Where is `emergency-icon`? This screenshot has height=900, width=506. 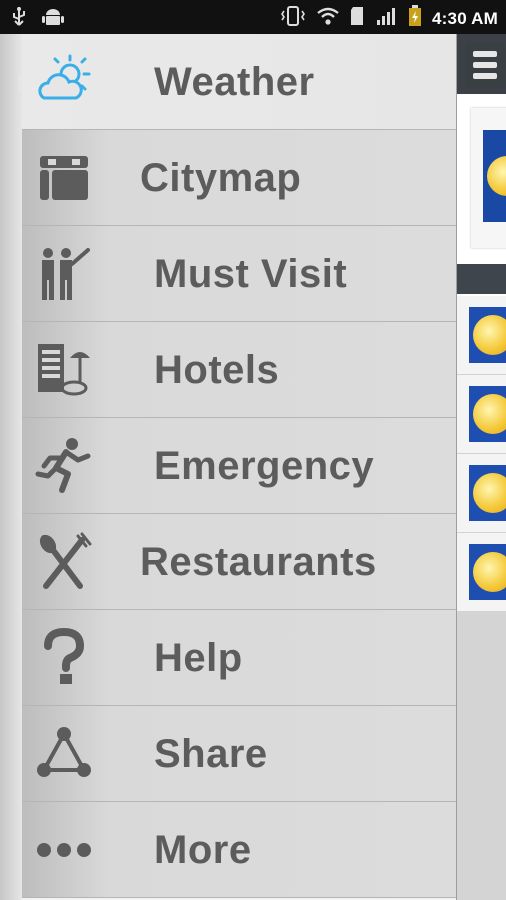
emergency-icon is located at coordinates (64, 466).